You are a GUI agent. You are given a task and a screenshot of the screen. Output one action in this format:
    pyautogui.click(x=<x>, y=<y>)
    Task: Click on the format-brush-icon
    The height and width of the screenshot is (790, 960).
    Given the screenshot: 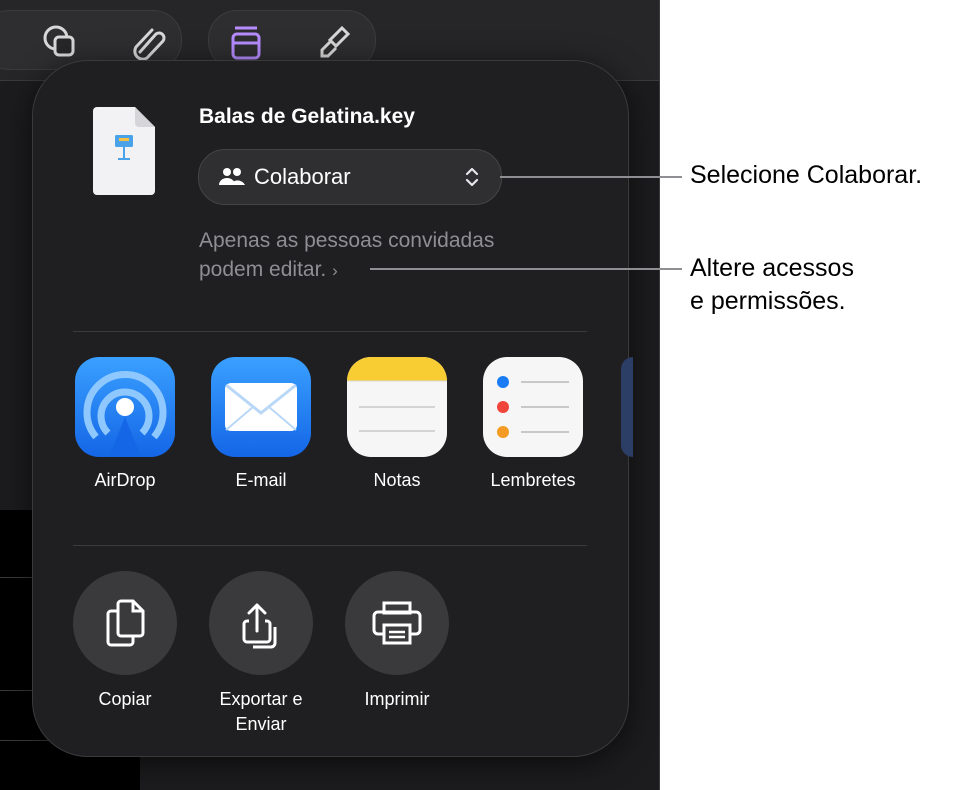 What is the action you would take?
    pyautogui.click(x=334, y=42)
    